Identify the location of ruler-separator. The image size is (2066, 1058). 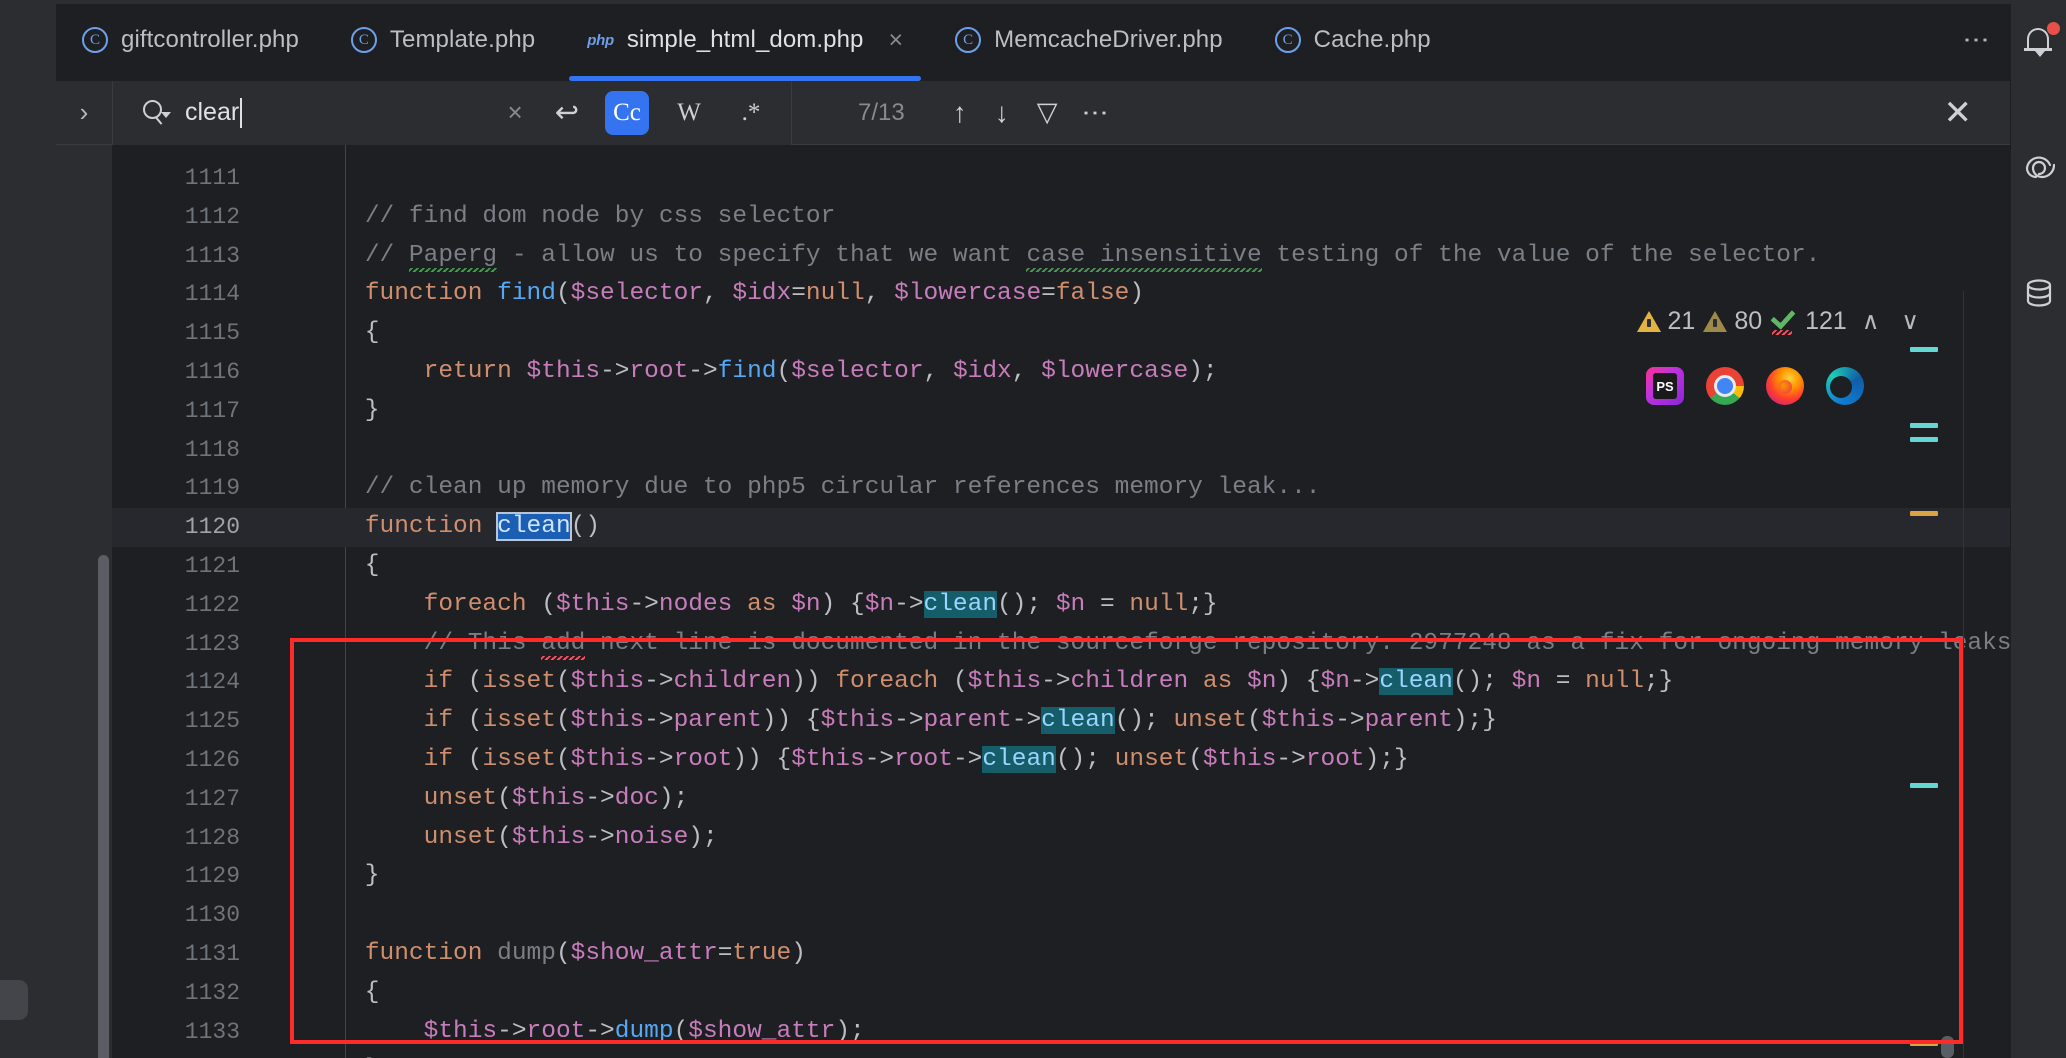
(1963, 674).